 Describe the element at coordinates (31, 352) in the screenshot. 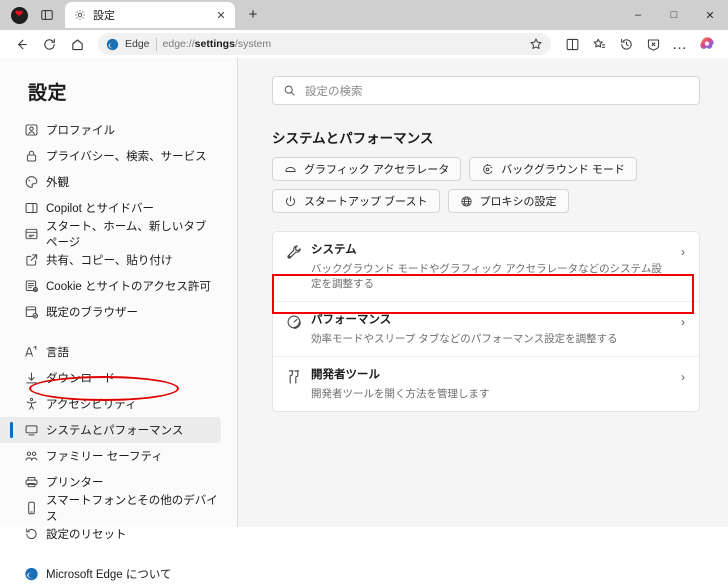

I see `language-icon` at that location.